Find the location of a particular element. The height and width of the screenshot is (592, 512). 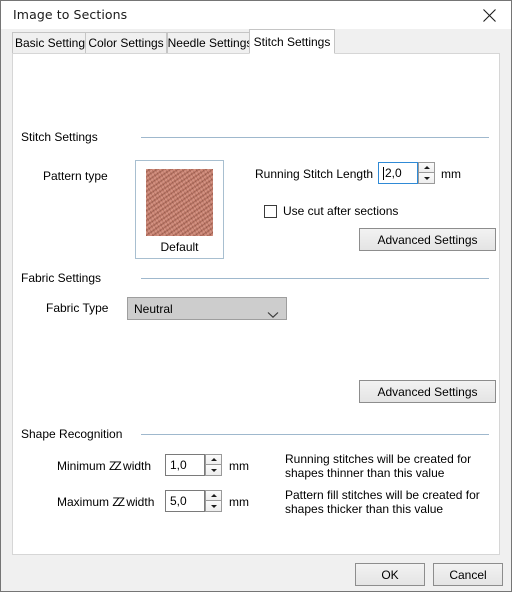

pattern-type-selector: Default is located at coordinates (179, 209).